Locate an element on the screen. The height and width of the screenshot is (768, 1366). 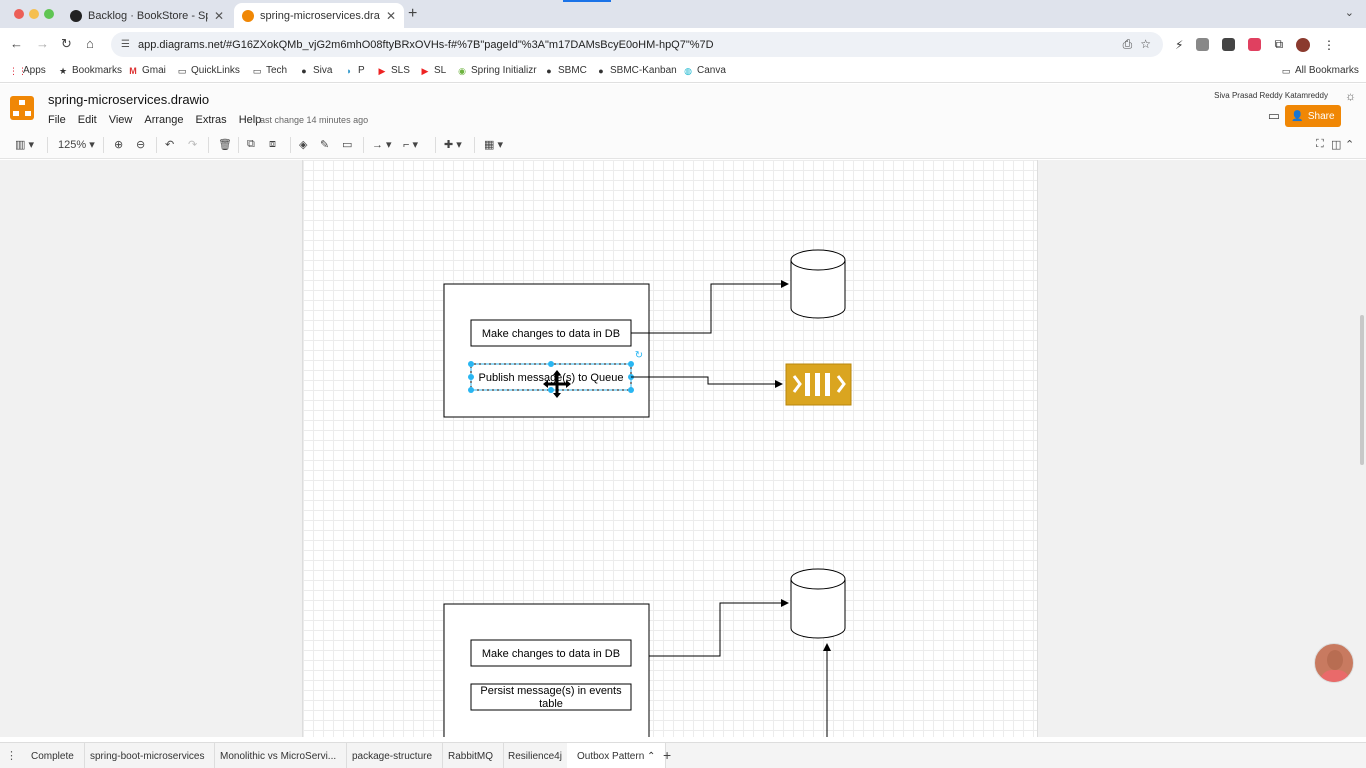
bookmark-bookmarks: ★ Bookmarks is located at coordinates (90, 70).